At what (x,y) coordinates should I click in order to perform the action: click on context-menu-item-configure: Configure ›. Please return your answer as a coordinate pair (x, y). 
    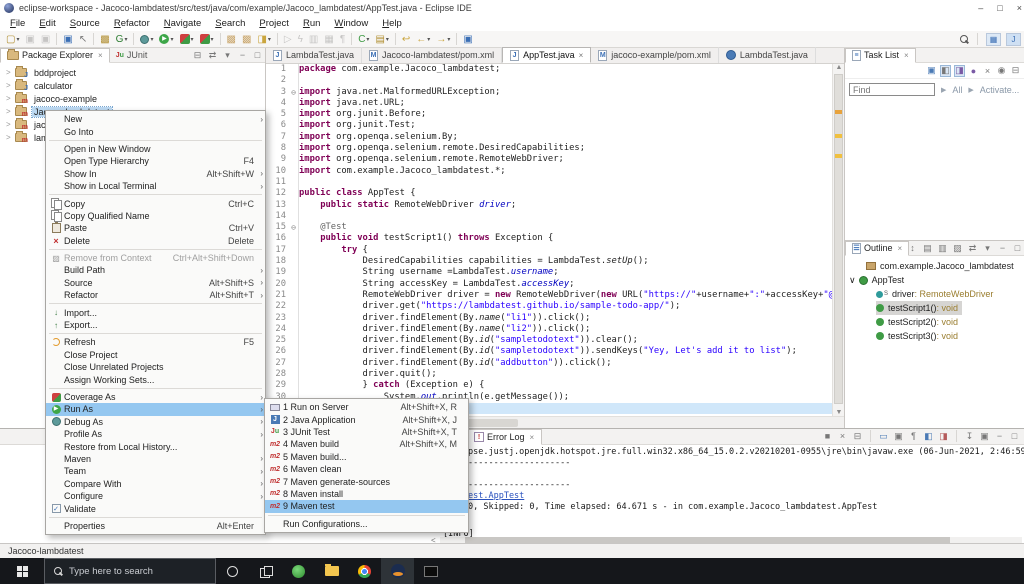
    Looking at the image, I should click on (155, 496).